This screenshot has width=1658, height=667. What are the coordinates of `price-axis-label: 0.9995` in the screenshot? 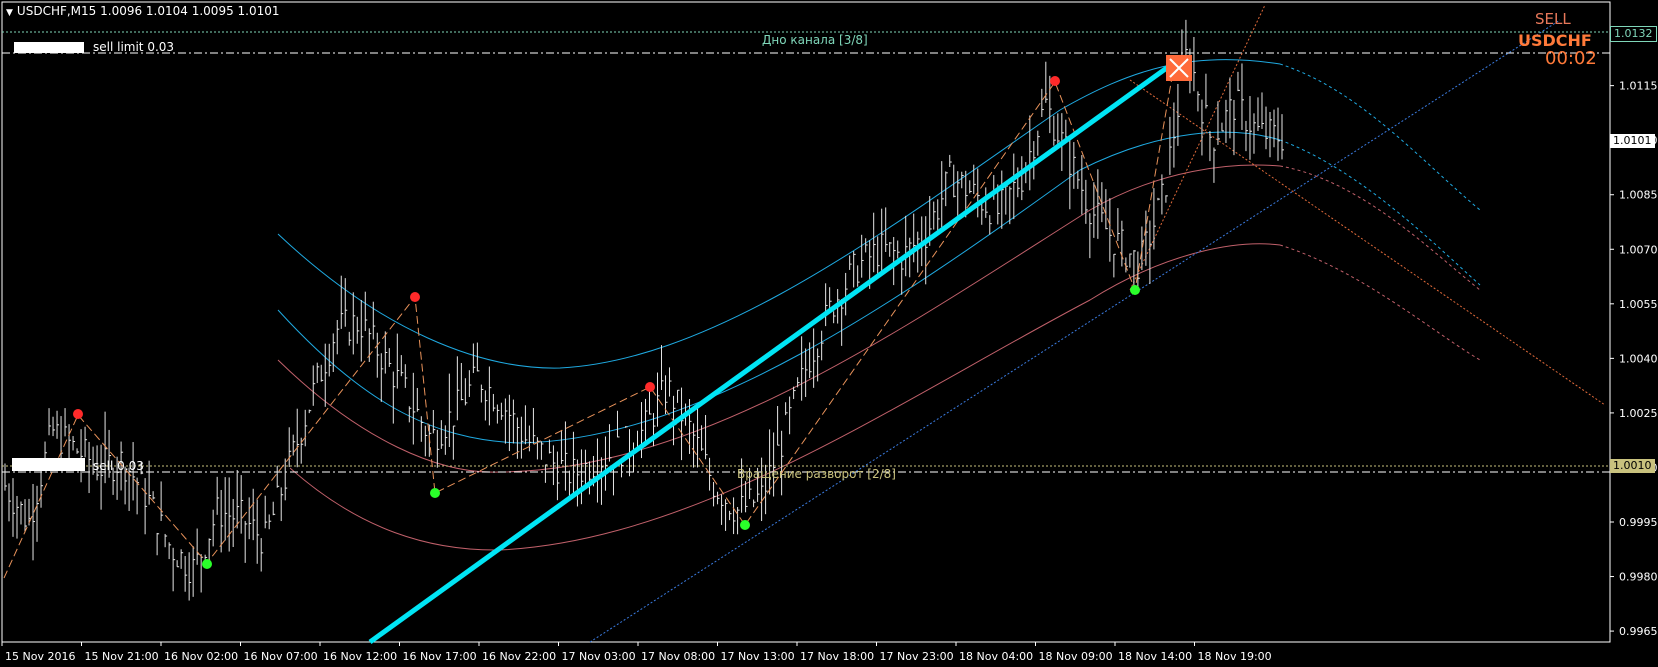 It's located at (1638, 522).